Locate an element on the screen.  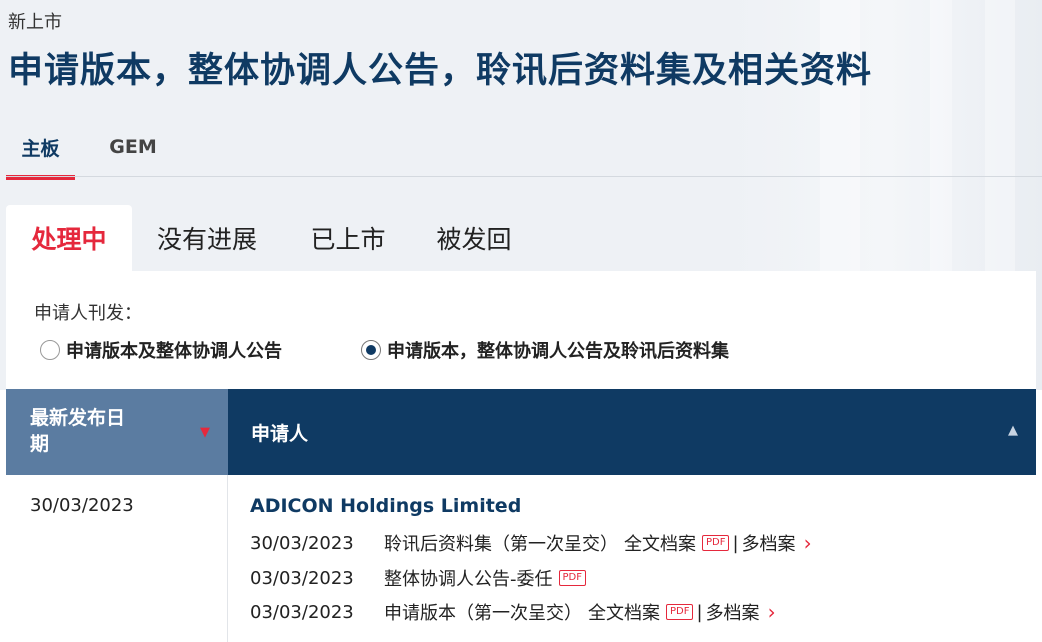
radio-label: 申请版本，整体协调人公告及聆讯后资料集 is located at coordinates (558, 351).